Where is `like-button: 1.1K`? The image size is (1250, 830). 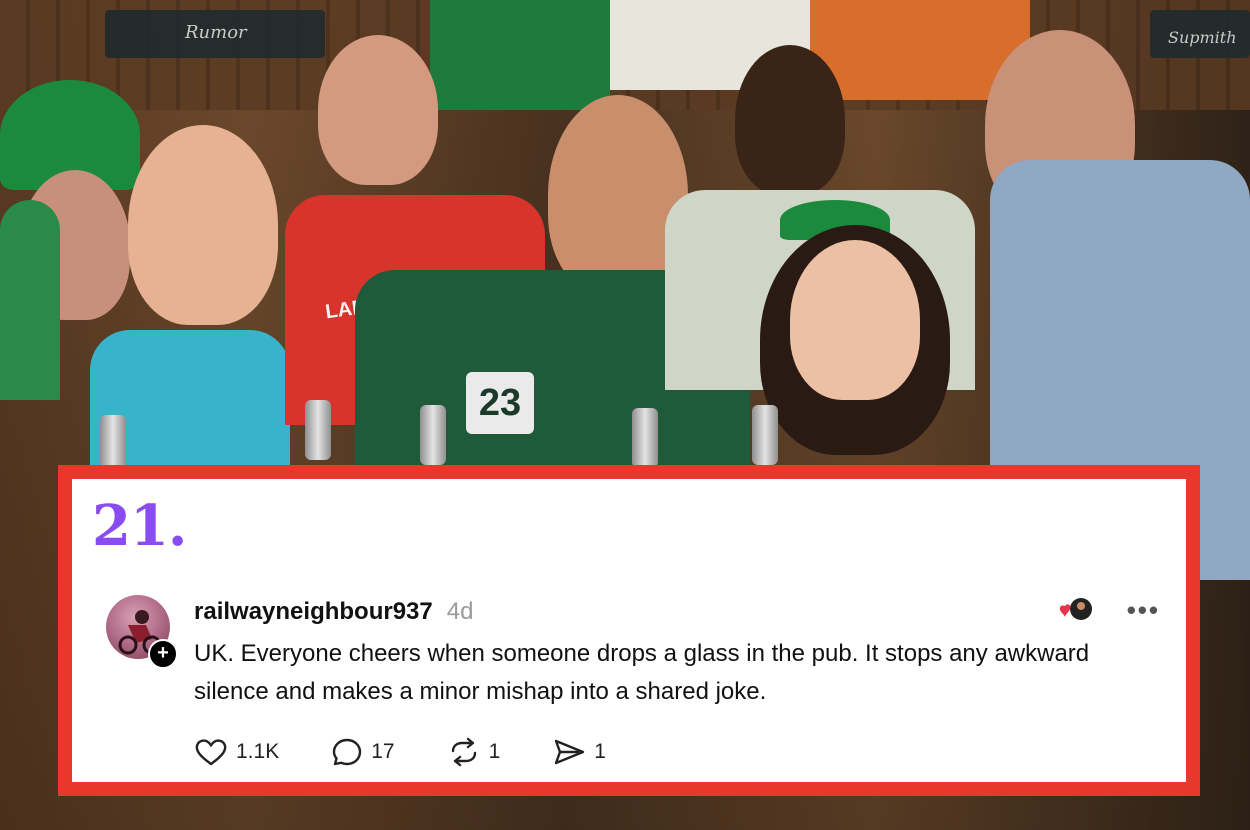 like-button: 1.1K is located at coordinates (236, 752).